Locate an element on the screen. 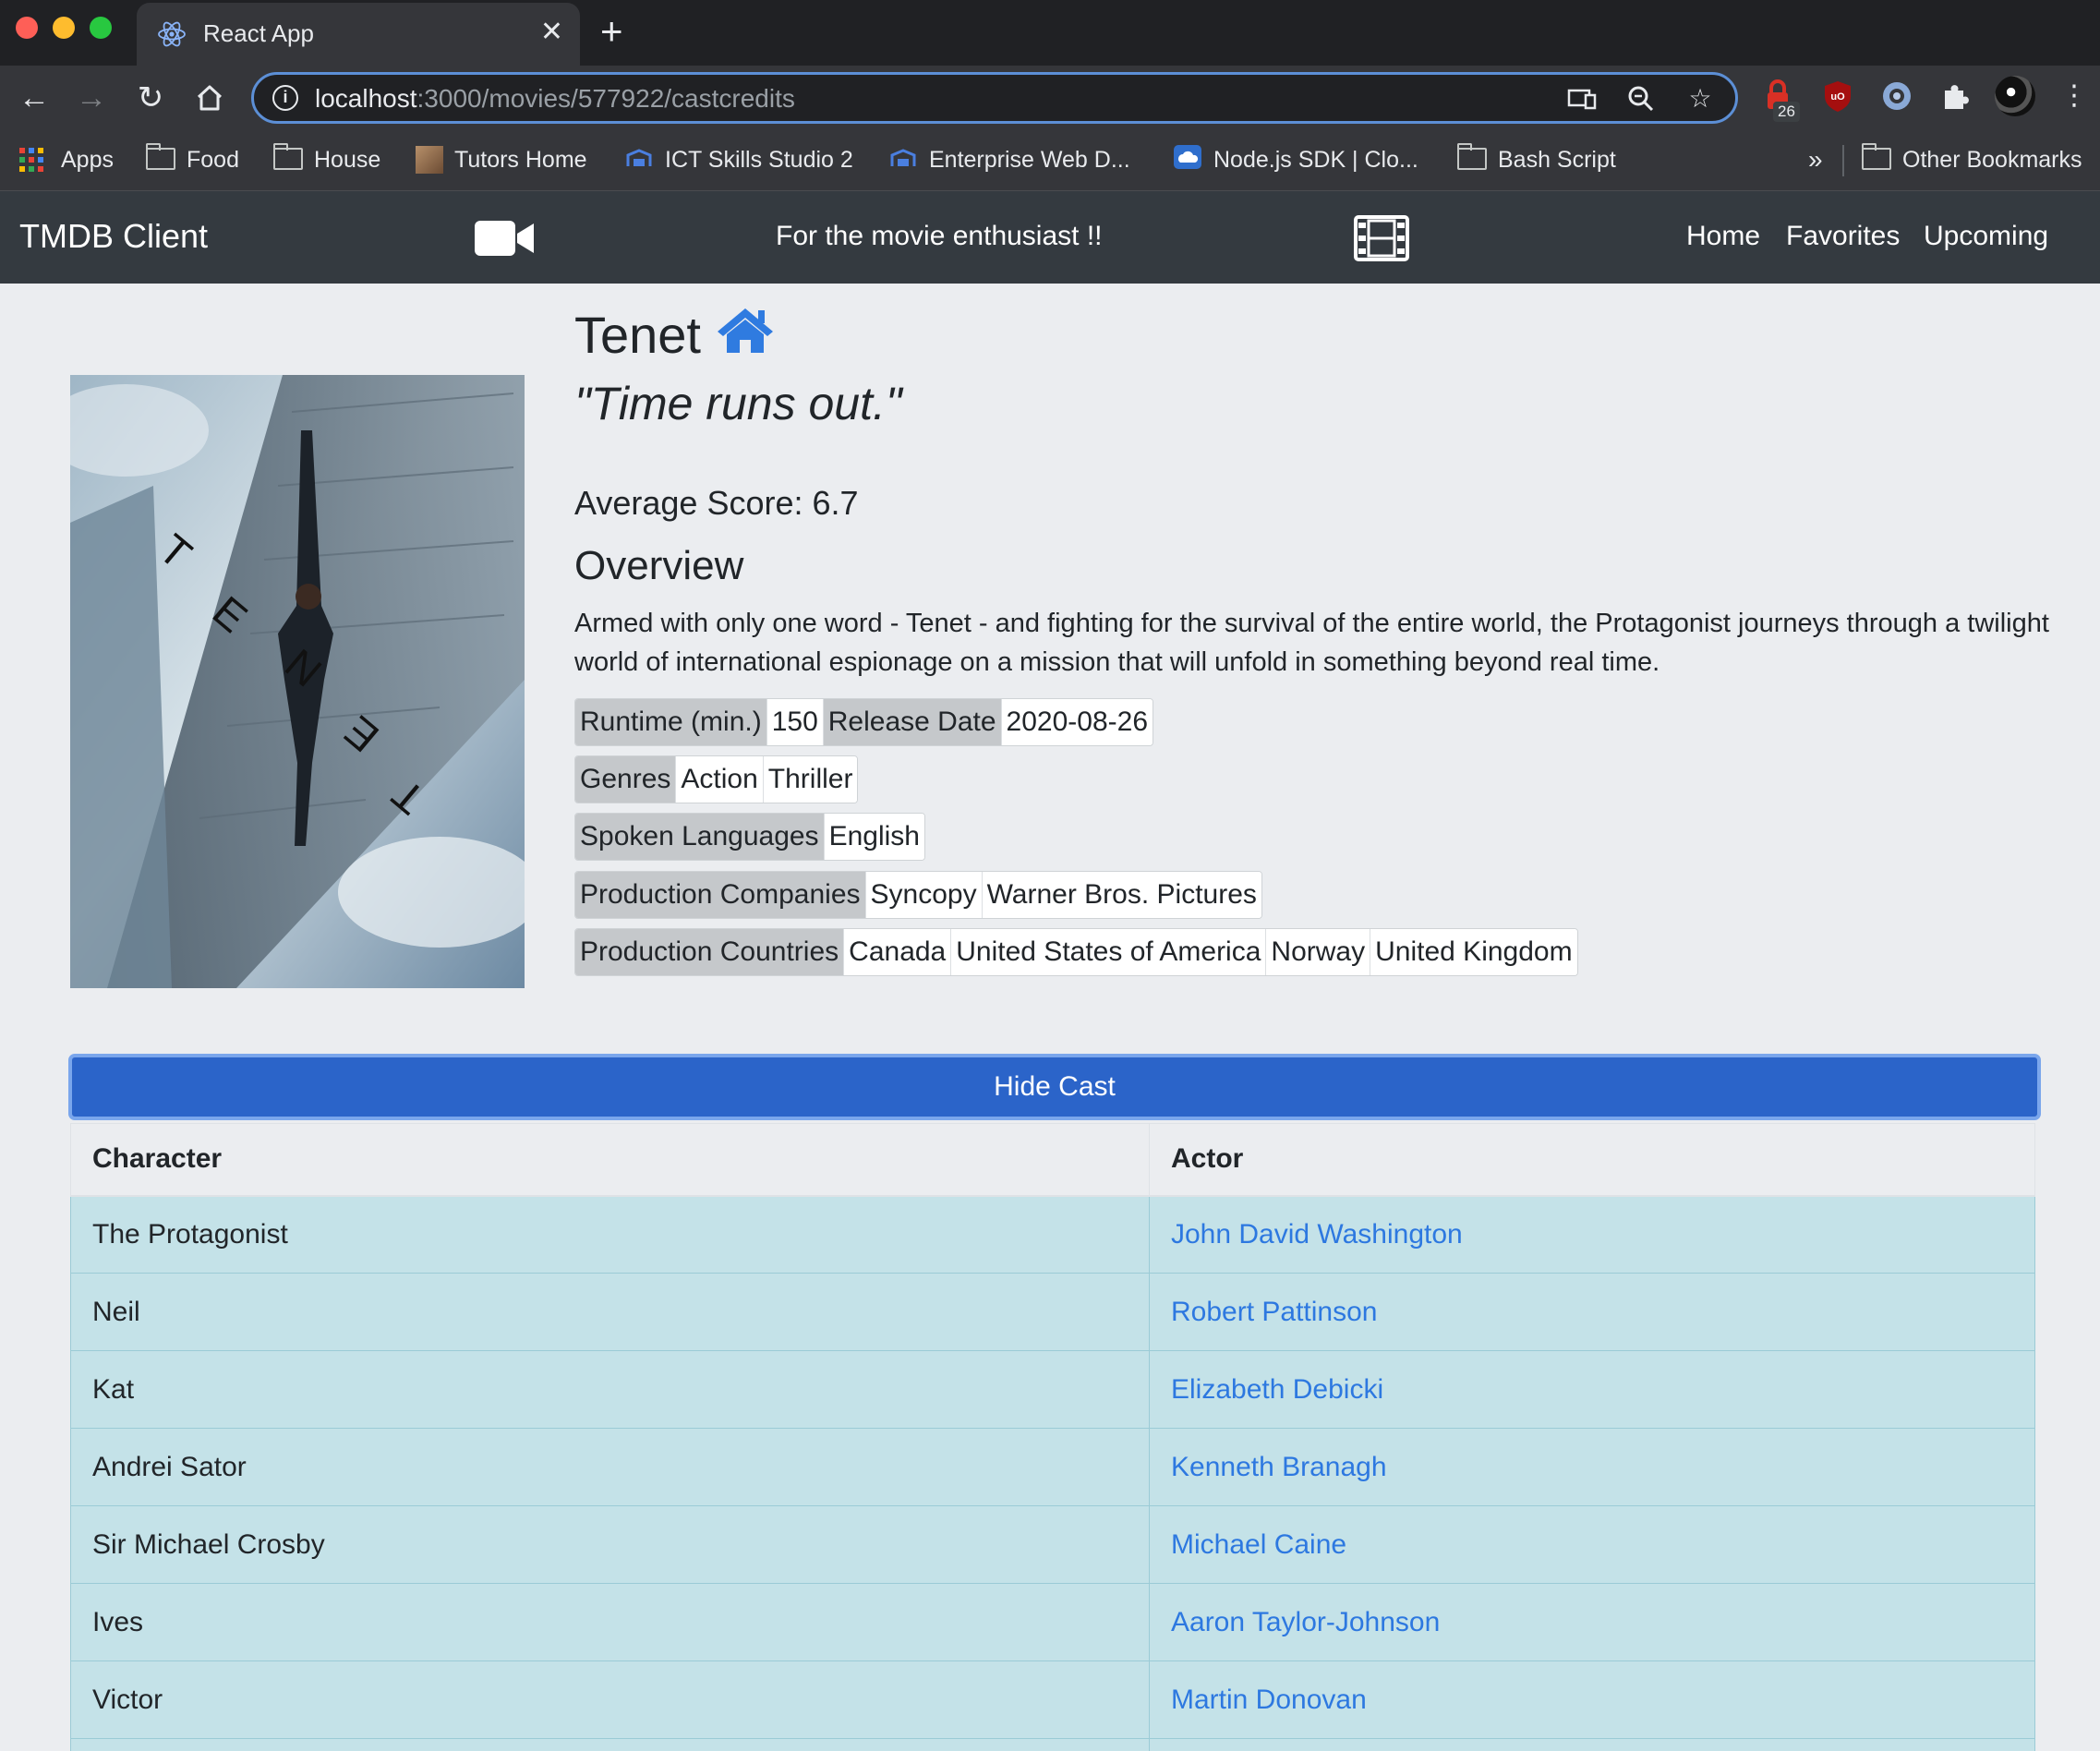  forward-icon: → is located at coordinates (91, 97).